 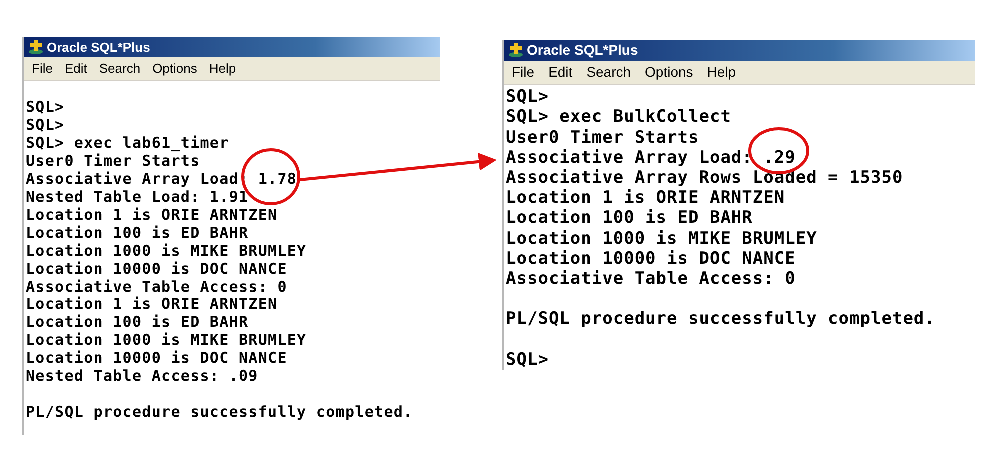 What do you see at coordinates (651, 158) in the screenshot?
I see `console-line: Associative Array Load: .29` at bounding box center [651, 158].